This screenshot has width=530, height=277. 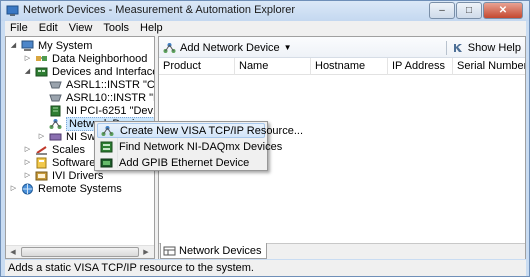 I want to click on tree-item-asrl10: ASRL10::INSTR "LPT1", so click(x=101, y=97).